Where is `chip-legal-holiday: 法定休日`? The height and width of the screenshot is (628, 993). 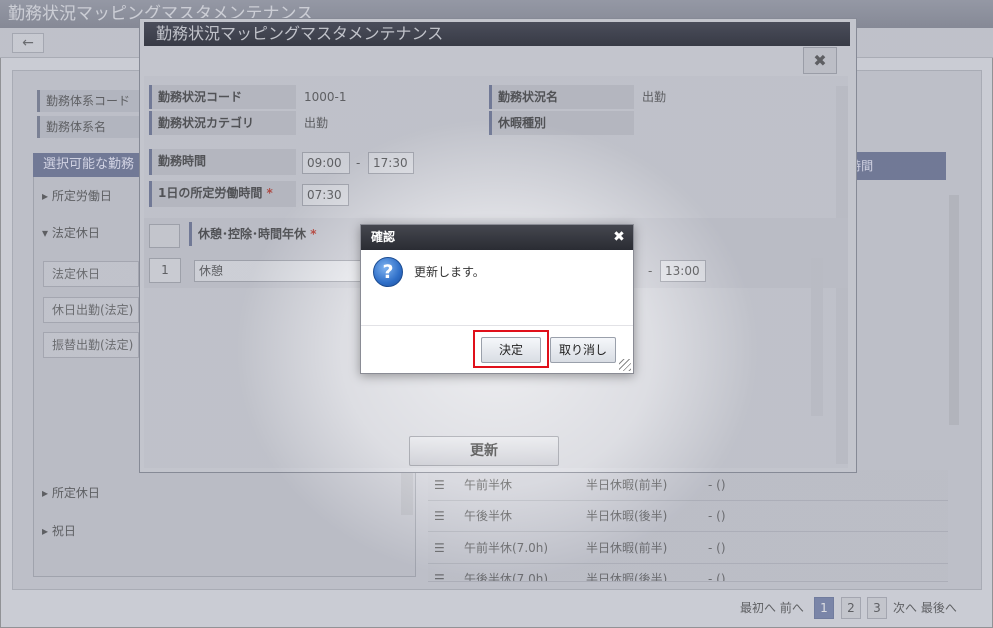
chip-legal-holiday: 法定休日 is located at coordinates (91, 274).